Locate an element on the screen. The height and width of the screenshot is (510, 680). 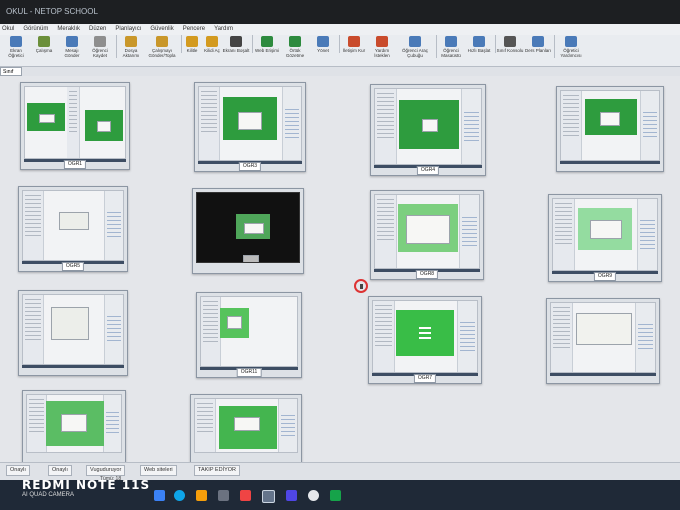
toolbar-btn-screen-tutor: Ekran Öğretici is located at coordinates (16, 46).